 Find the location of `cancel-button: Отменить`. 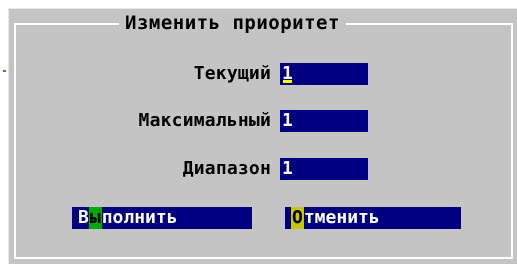

cancel-button: Отменить is located at coordinates (373, 218).